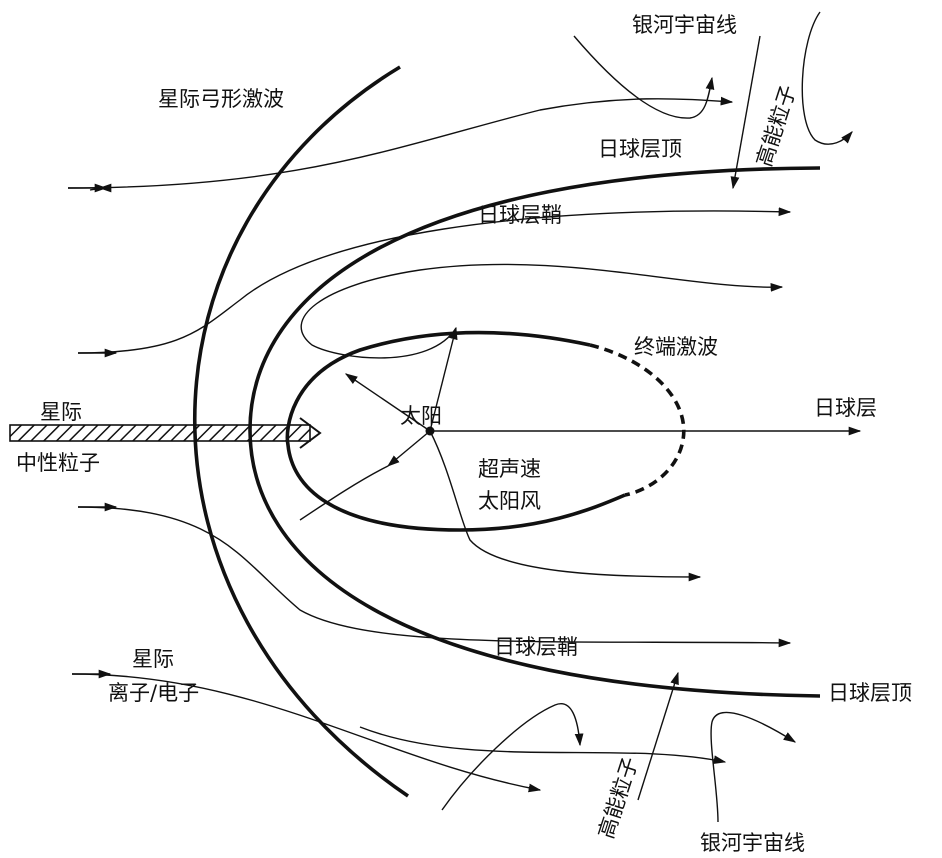  Describe the element at coordinates (640, 149) in the screenshot. I see `label-heliopause-top: 日球层顶` at that location.